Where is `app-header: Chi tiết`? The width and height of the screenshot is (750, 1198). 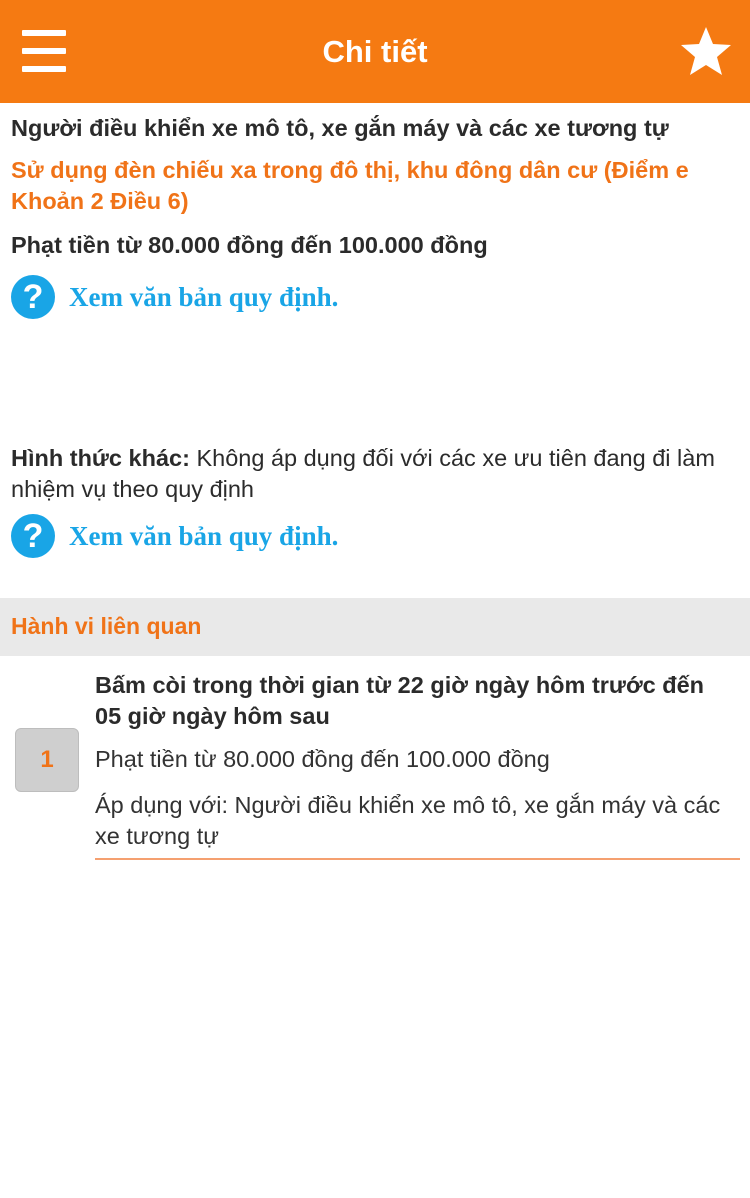
app-header: Chi tiết is located at coordinates (375, 51).